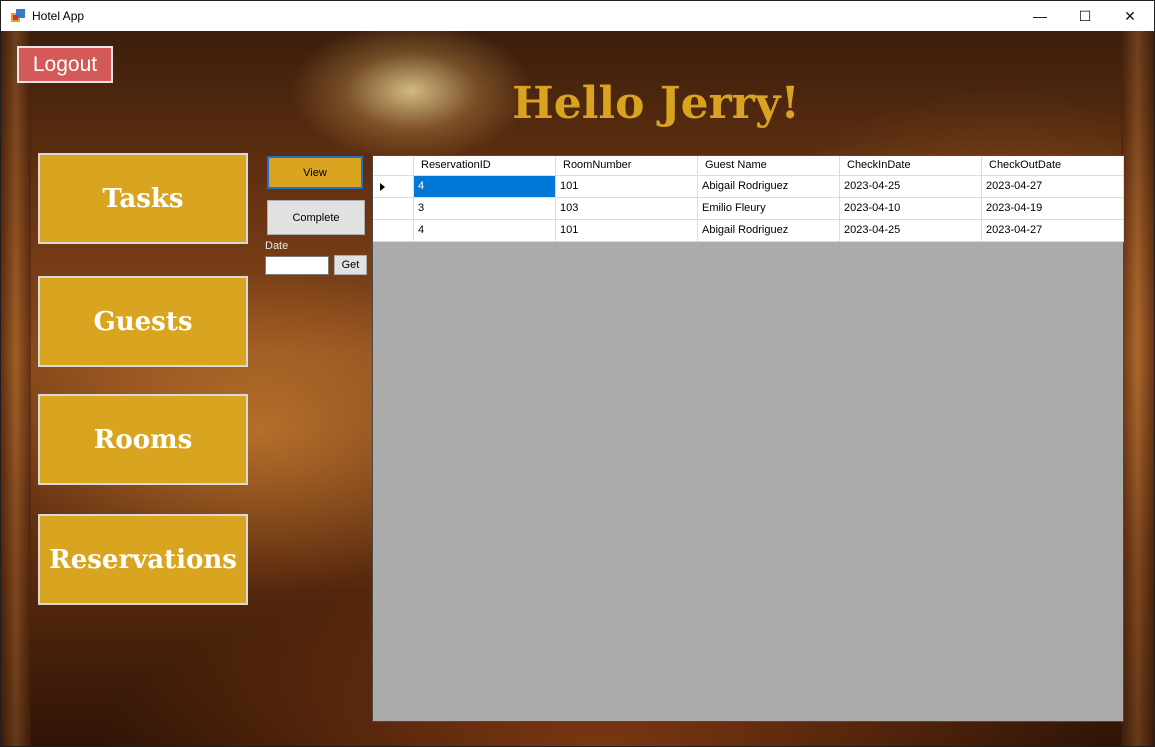 The width and height of the screenshot is (1155, 747). I want to click on date-input, so click(297, 265).